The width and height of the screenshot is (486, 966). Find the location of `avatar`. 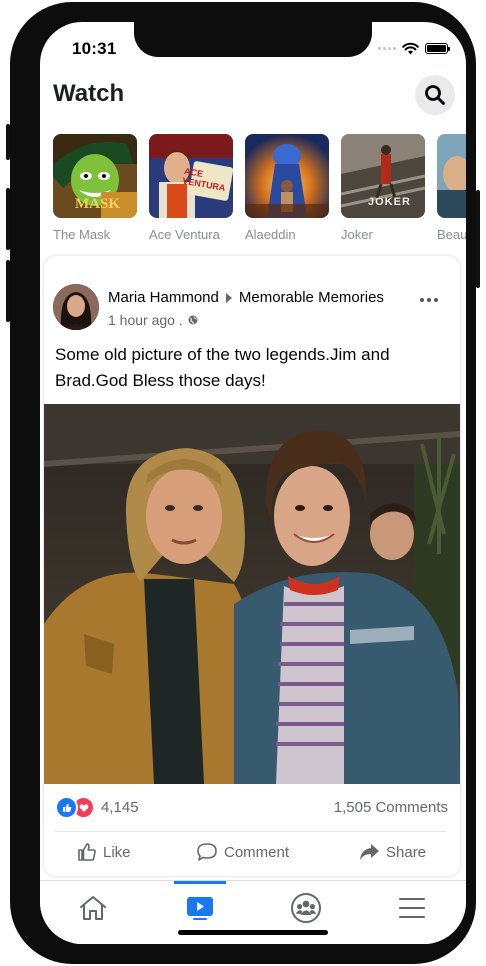

avatar is located at coordinates (76, 307).